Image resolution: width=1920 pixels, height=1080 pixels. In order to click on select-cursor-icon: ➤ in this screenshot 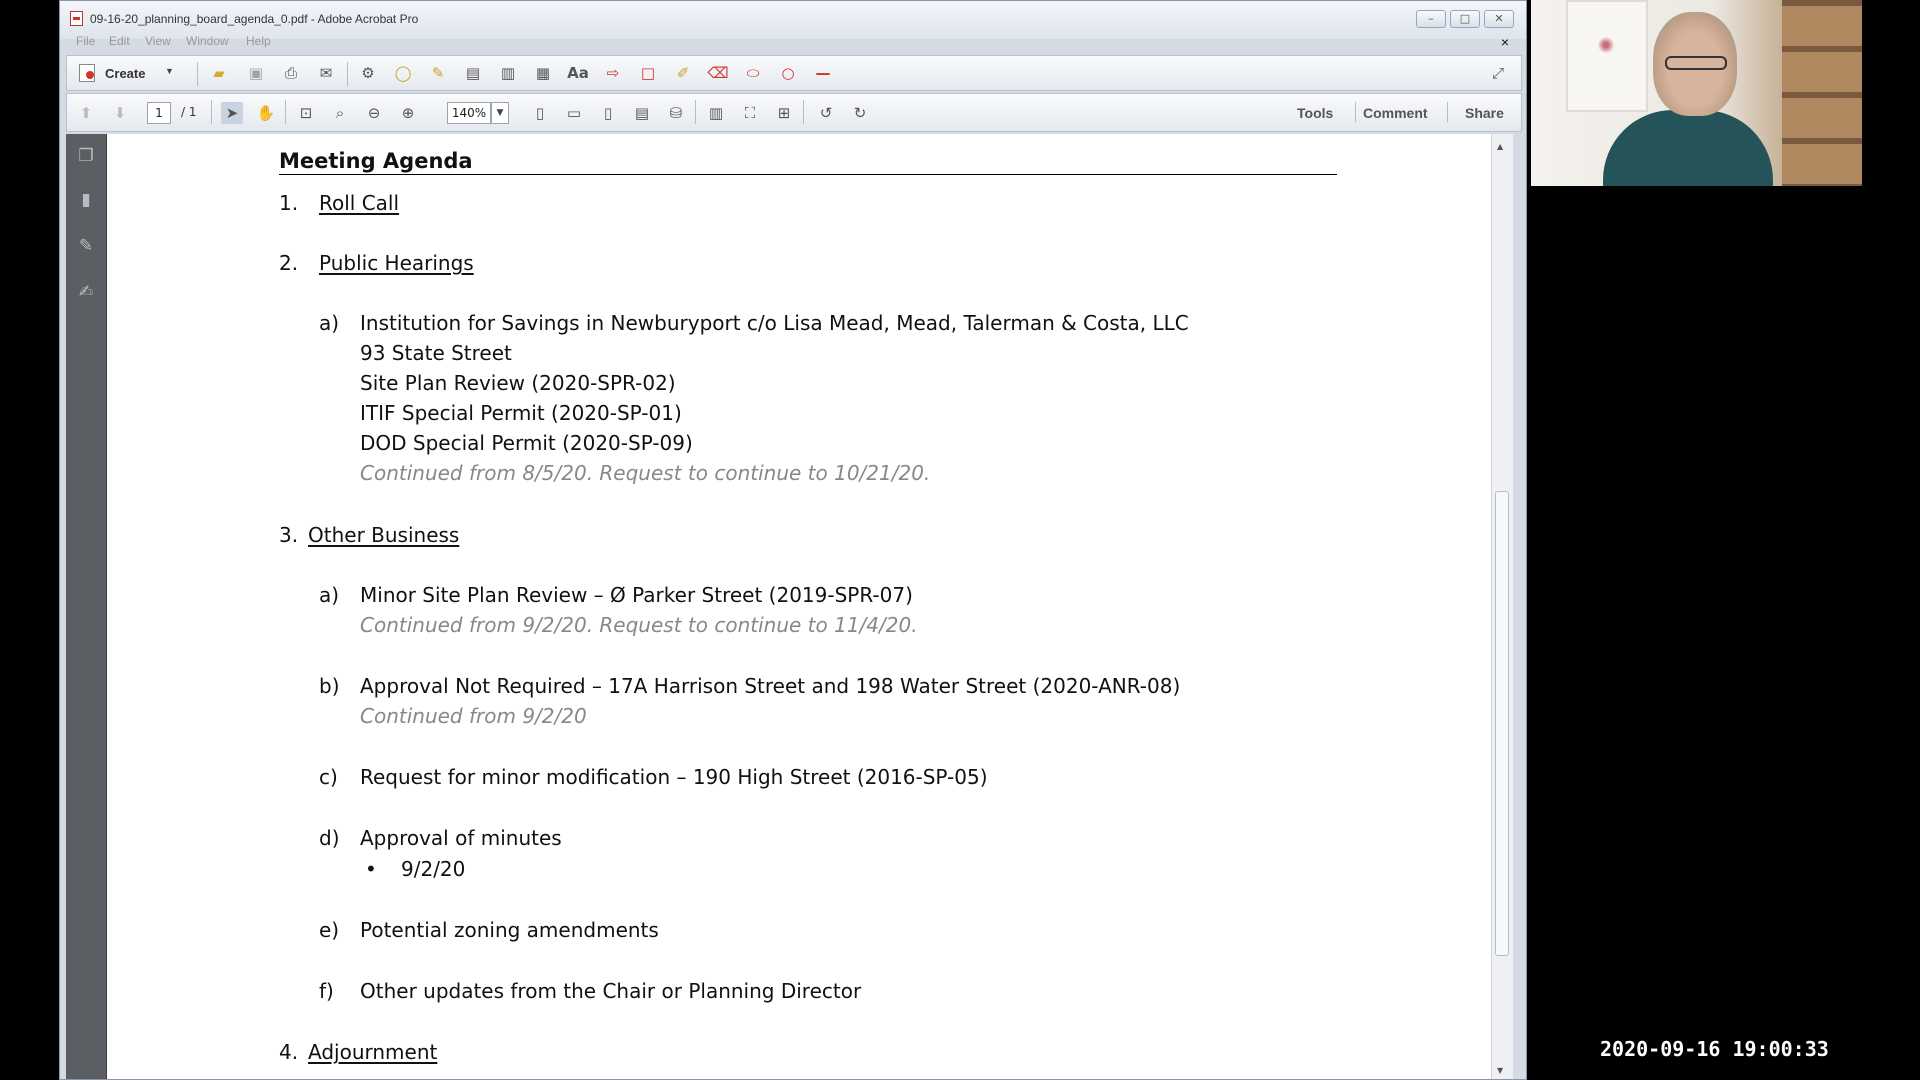, I will do `click(232, 113)`.